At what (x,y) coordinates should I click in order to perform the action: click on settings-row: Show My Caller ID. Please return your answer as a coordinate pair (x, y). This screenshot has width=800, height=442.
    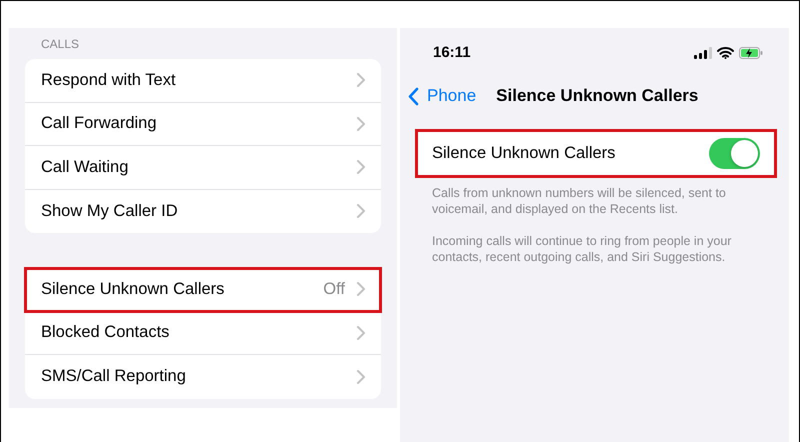
    Looking at the image, I should click on (203, 211).